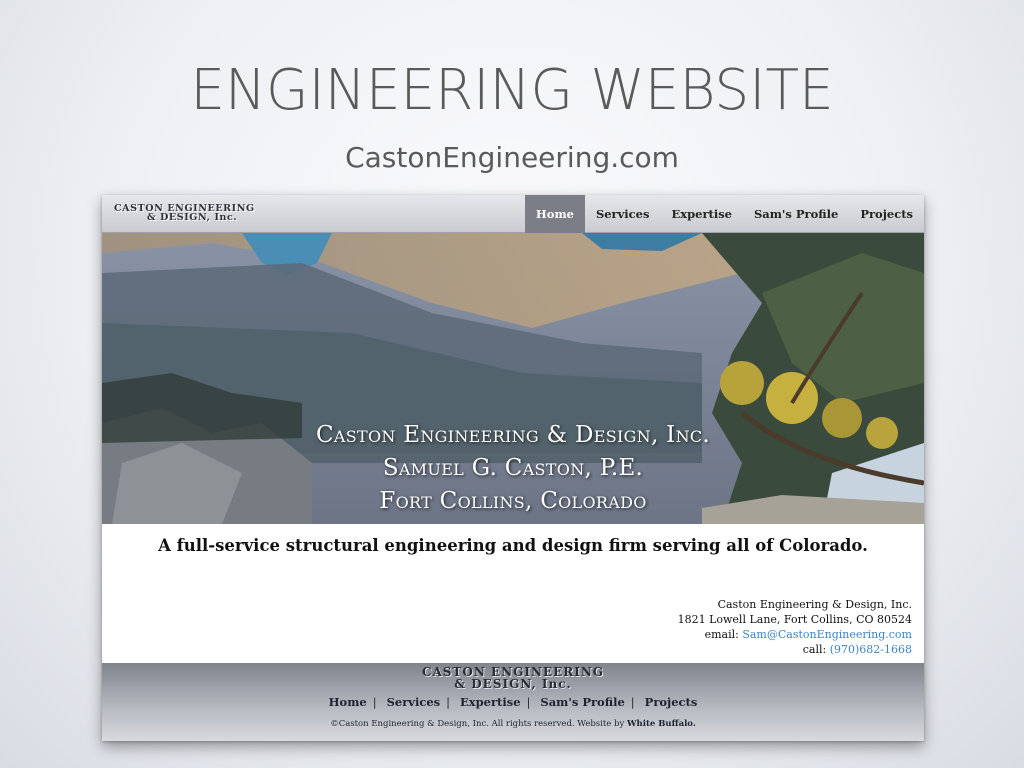  What do you see at coordinates (512, 157) in the screenshot?
I see `slide-subtitle: CastonEngineering.com` at bounding box center [512, 157].